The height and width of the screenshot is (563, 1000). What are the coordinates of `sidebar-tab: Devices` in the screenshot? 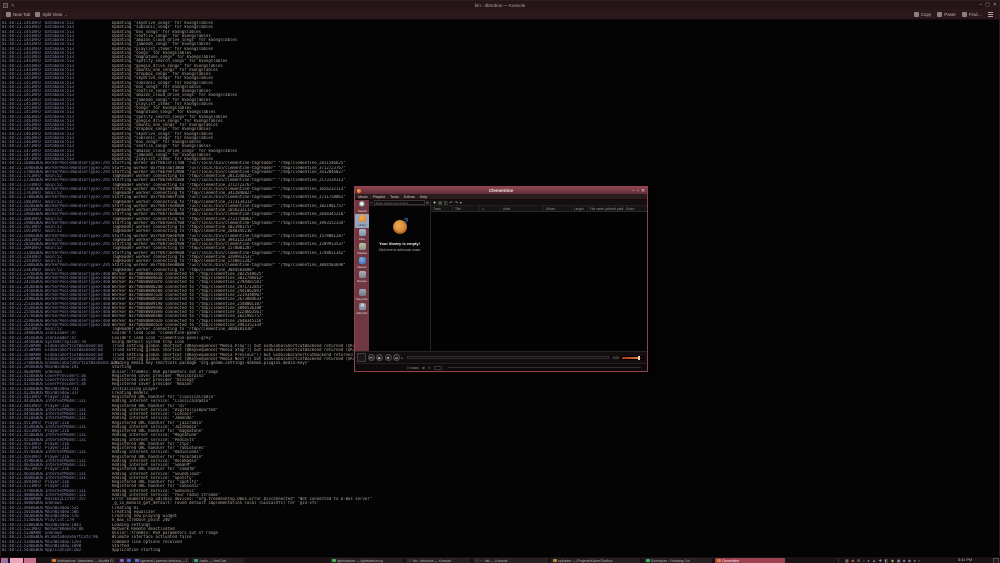 It's located at (362, 277).